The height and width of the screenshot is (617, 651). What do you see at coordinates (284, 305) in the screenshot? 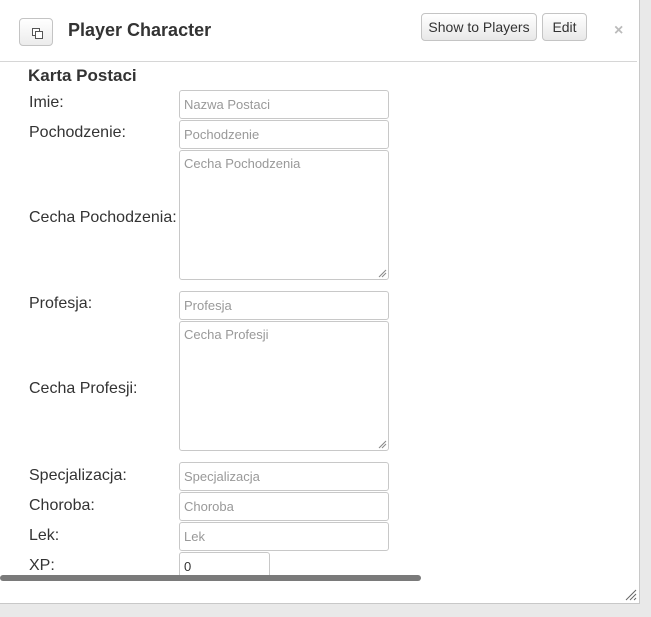
I see `profession-field` at bounding box center [284, 305].